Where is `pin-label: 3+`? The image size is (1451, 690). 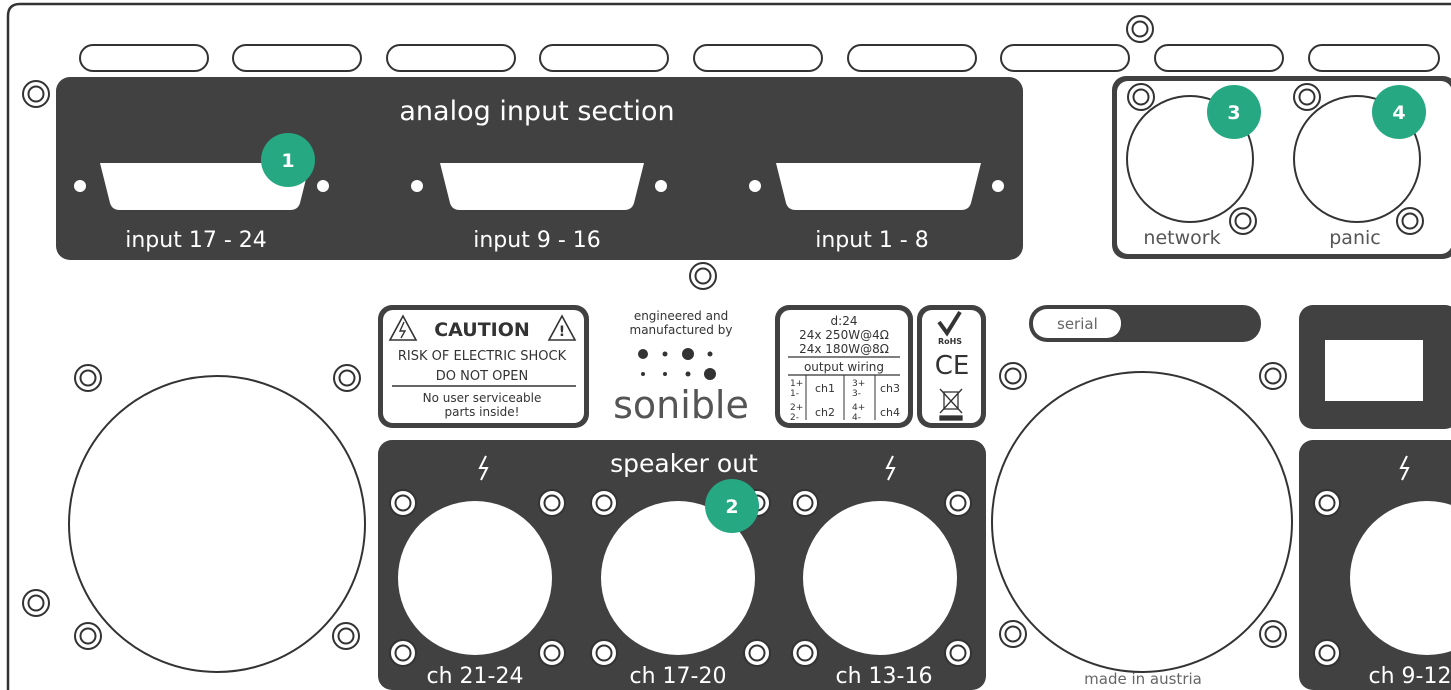
pin-label: 3+ is located at coordinates (858, 384).